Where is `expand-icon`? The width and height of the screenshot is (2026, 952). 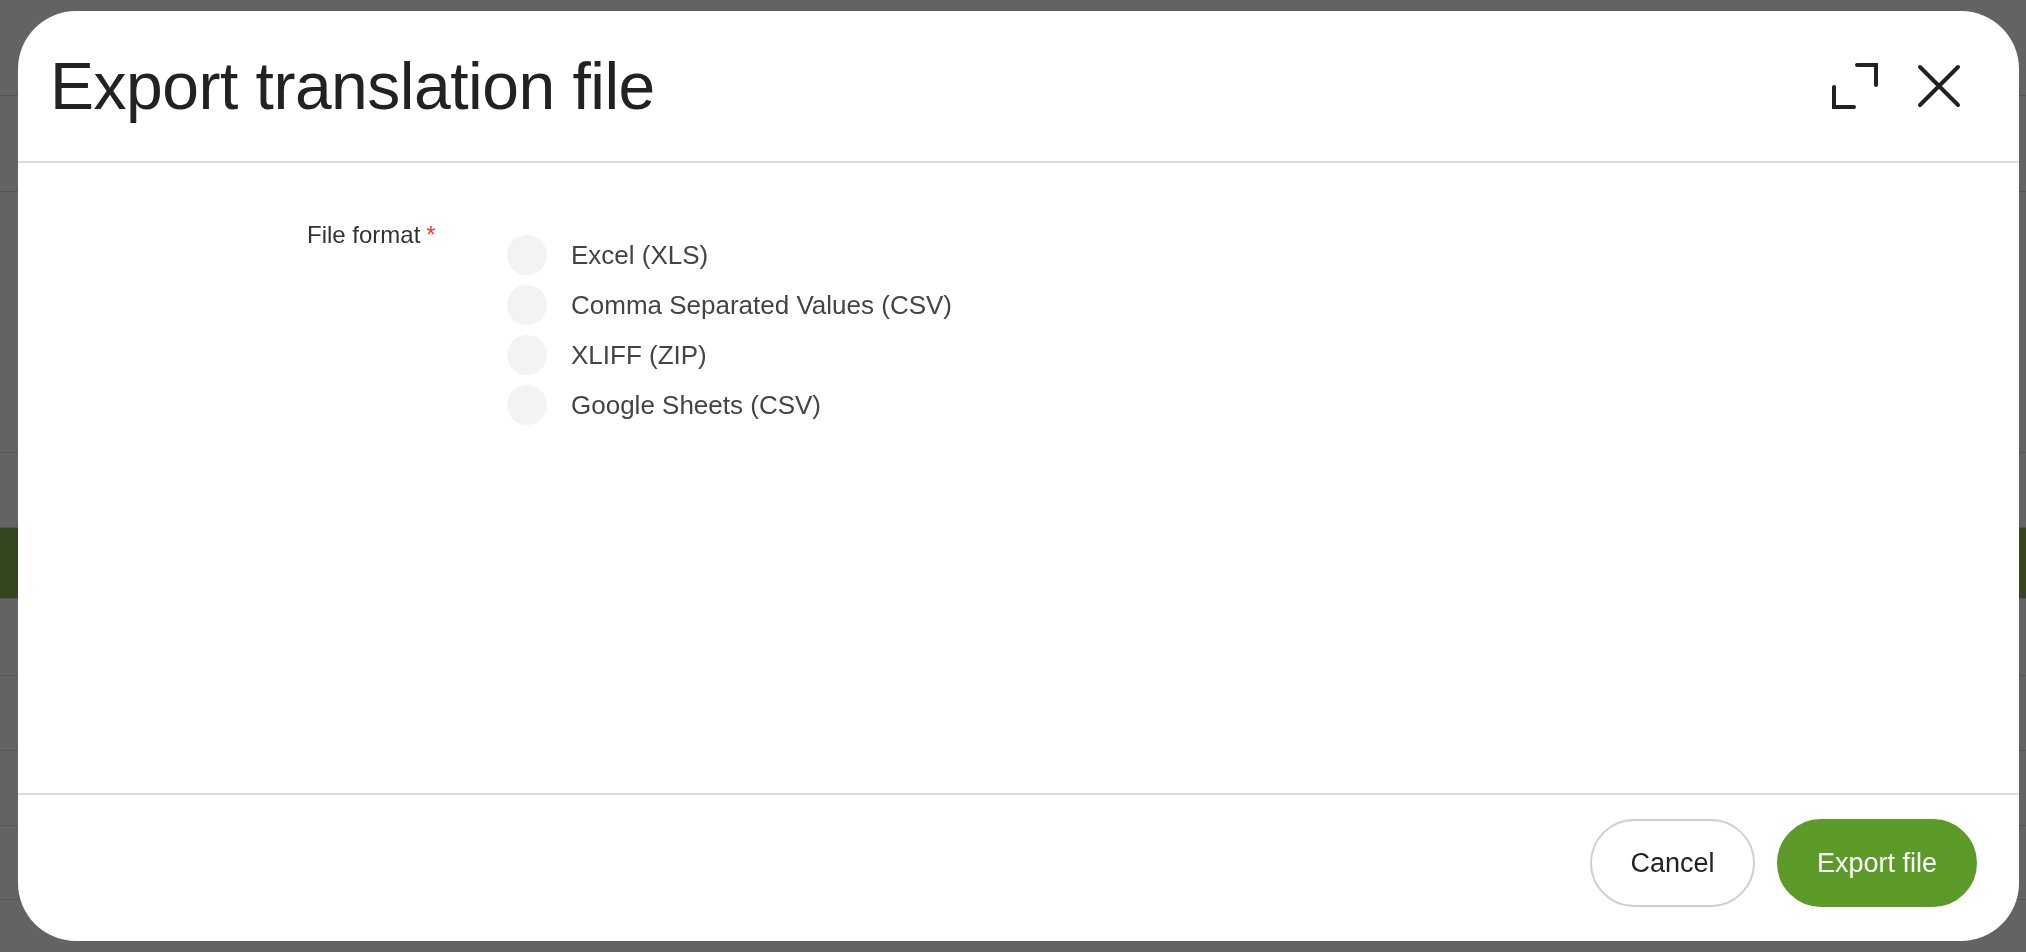 expand-icon is located at coordinates (1855, 86).